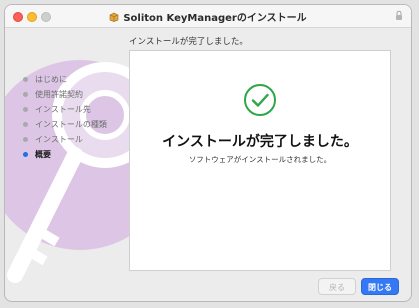 Image resolution: width=419 pixels, height=308 pixels. I want to click on completion-headline: インストールが完了しました。, so click(260, 142).